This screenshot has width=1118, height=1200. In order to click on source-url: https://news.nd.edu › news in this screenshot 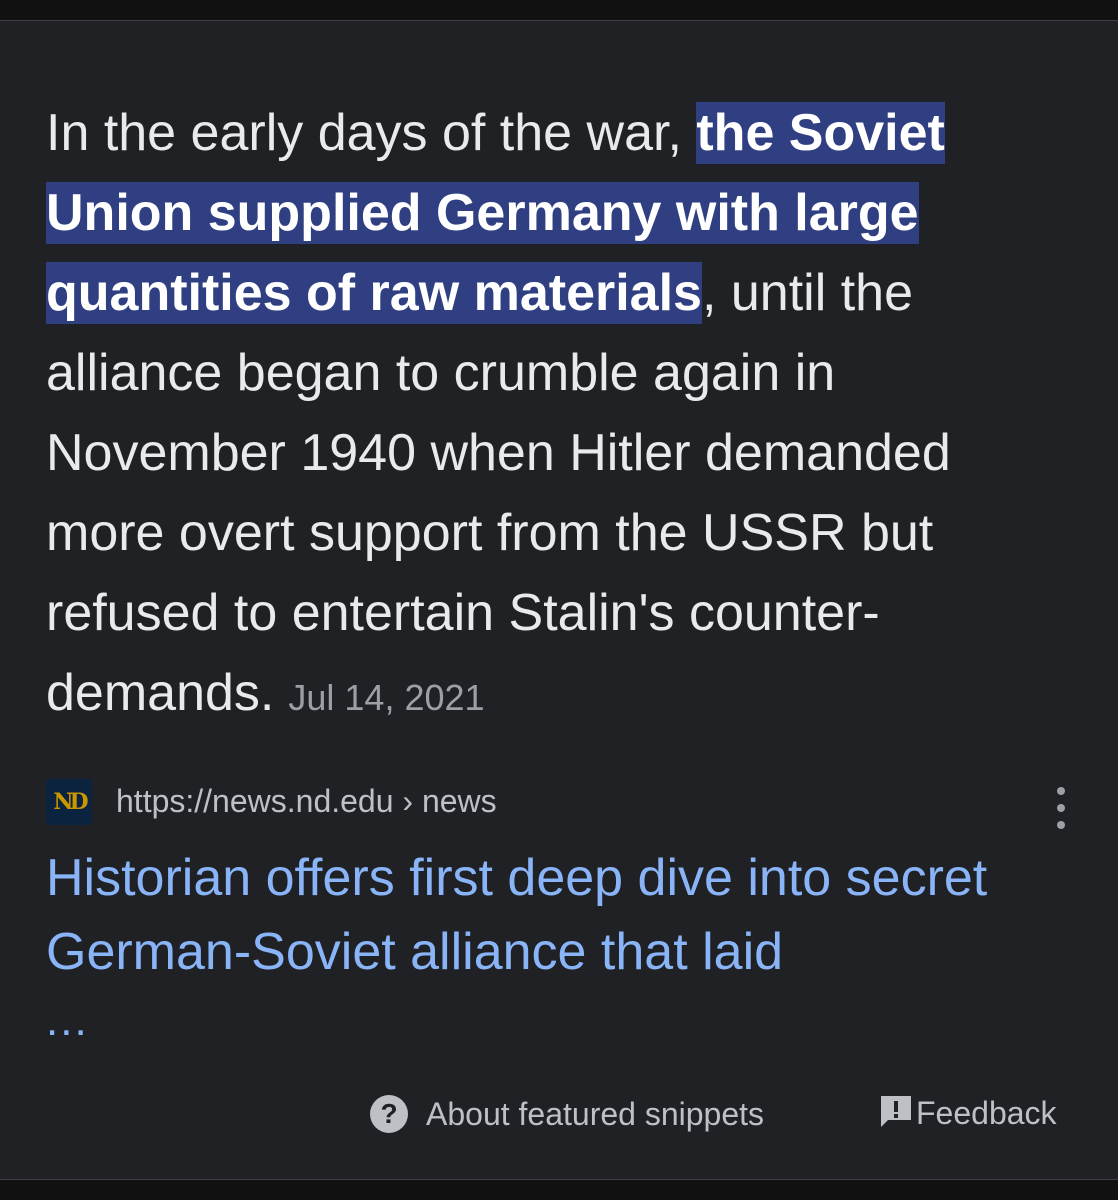, I will do `click(306, 801)`.